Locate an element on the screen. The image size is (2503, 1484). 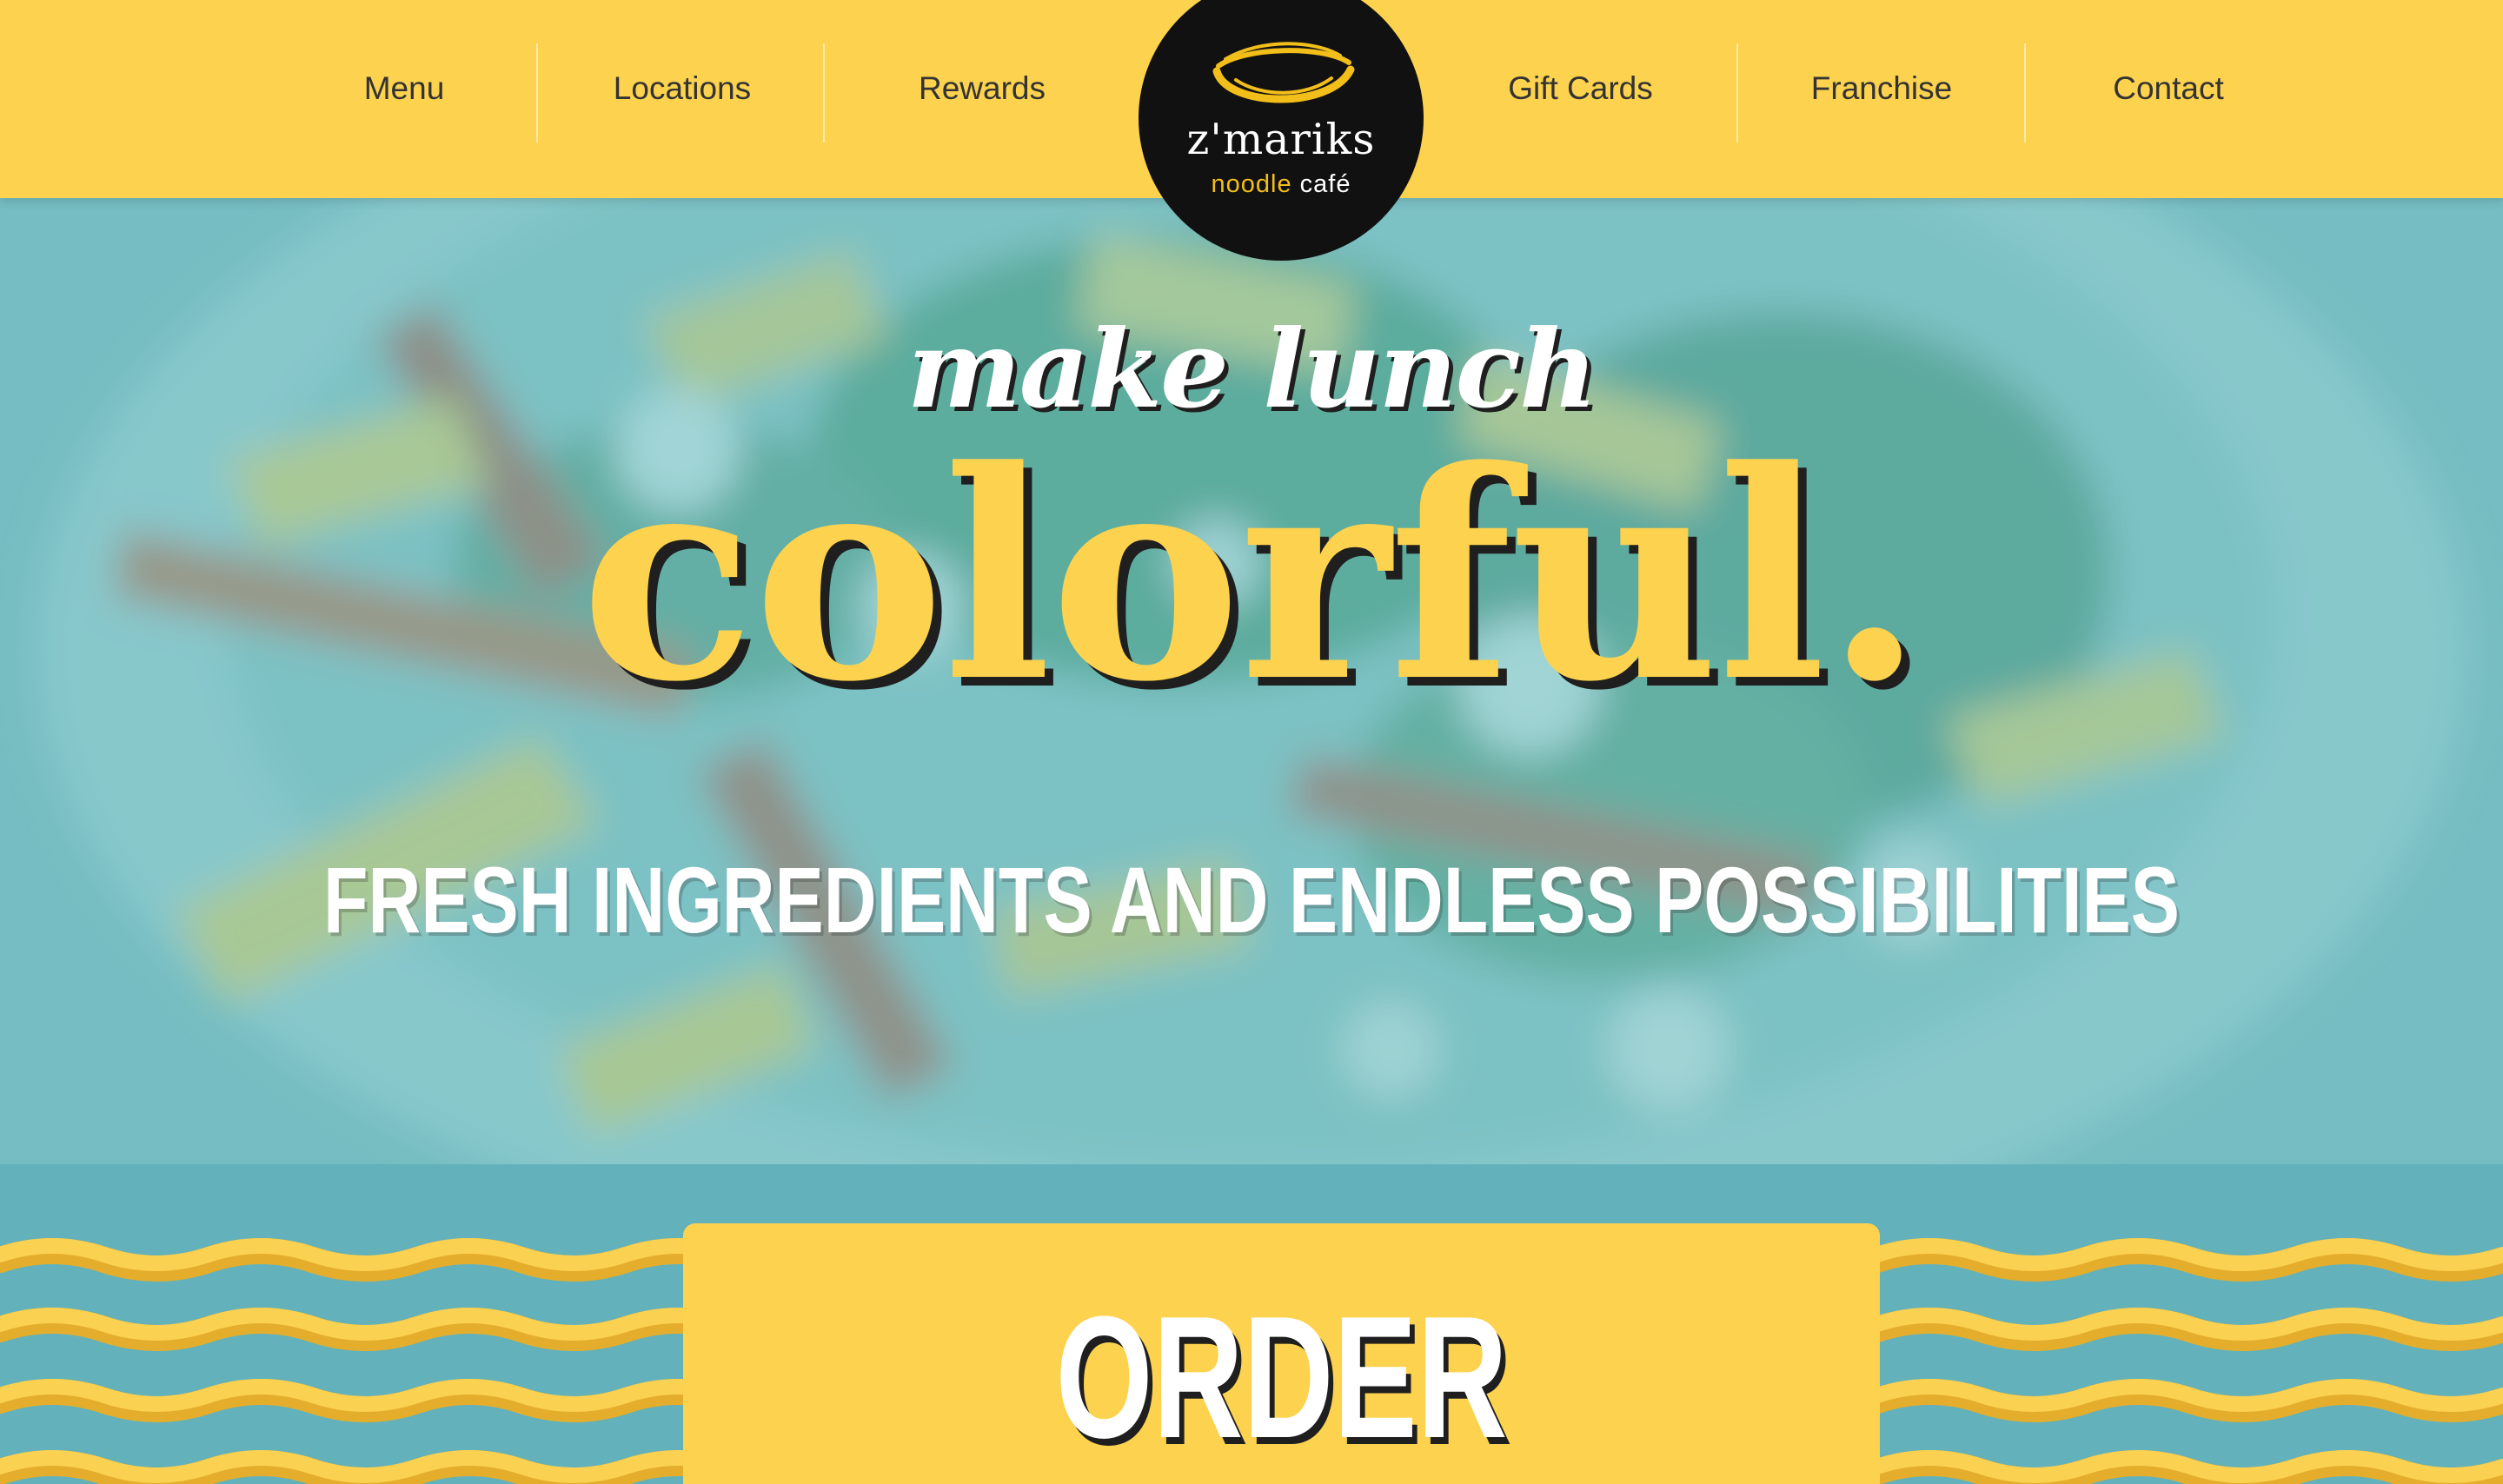
logo-subtitle: noodle café is located at coordinates (1281, 184).